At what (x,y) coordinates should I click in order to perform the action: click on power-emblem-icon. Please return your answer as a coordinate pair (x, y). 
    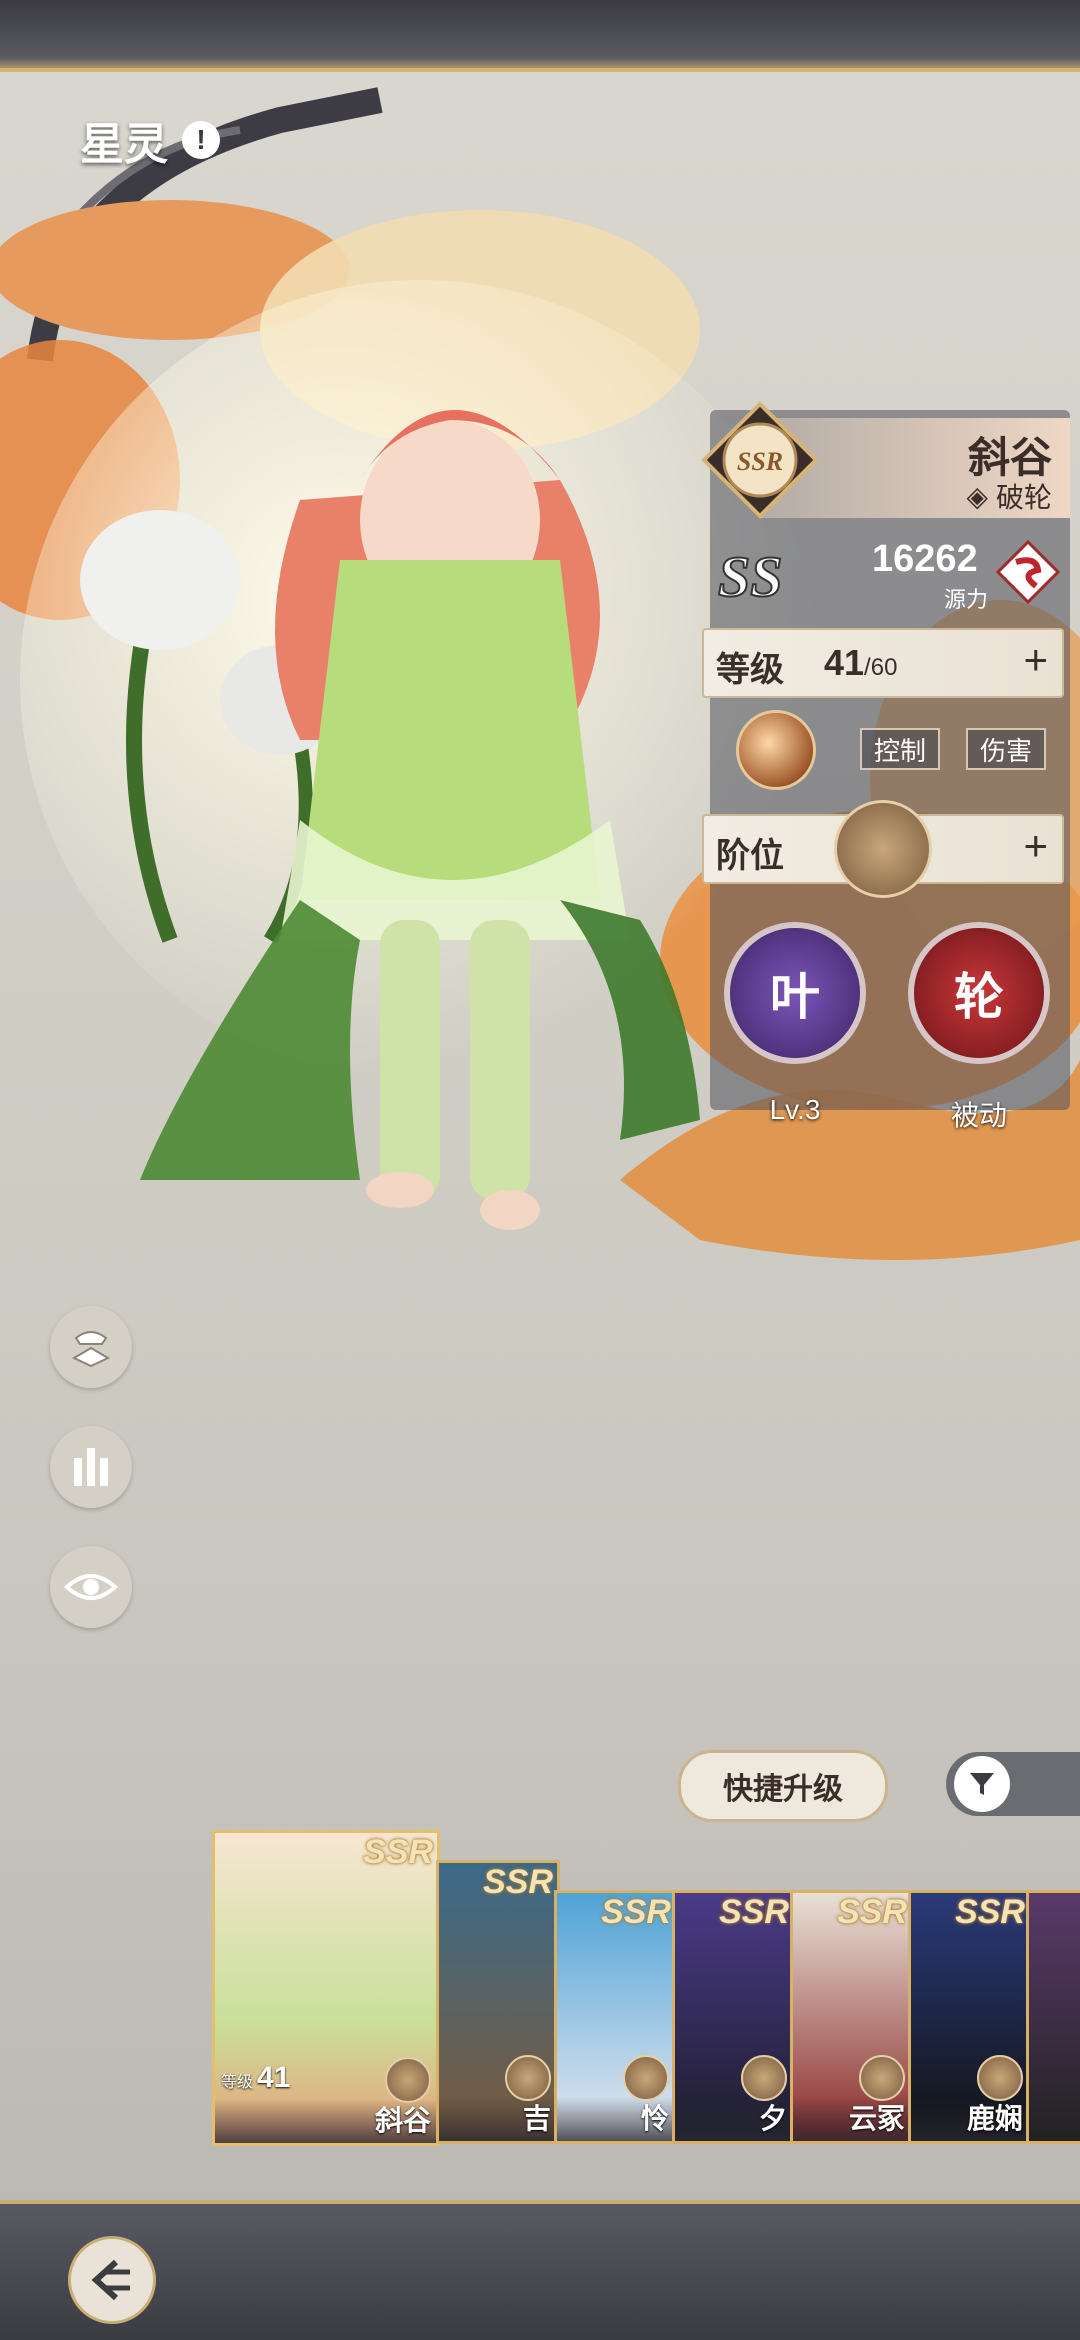
    Looking at the image, I should click on (1028, 572).